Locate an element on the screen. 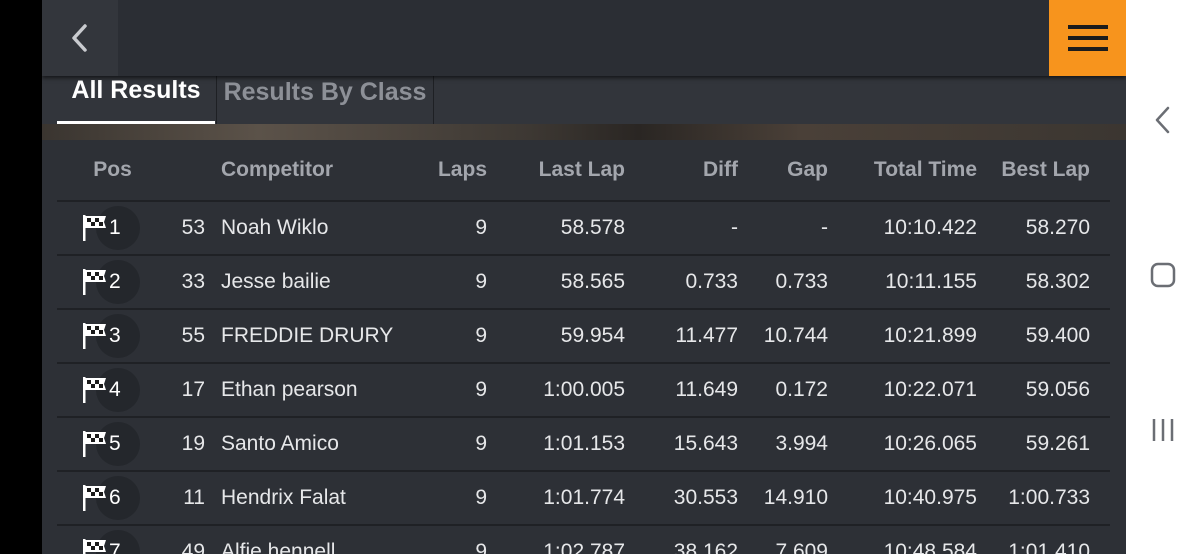 The width and height of the screenshot is (1200, 554). system-recents-icon is located at coordinates (1163, 430).